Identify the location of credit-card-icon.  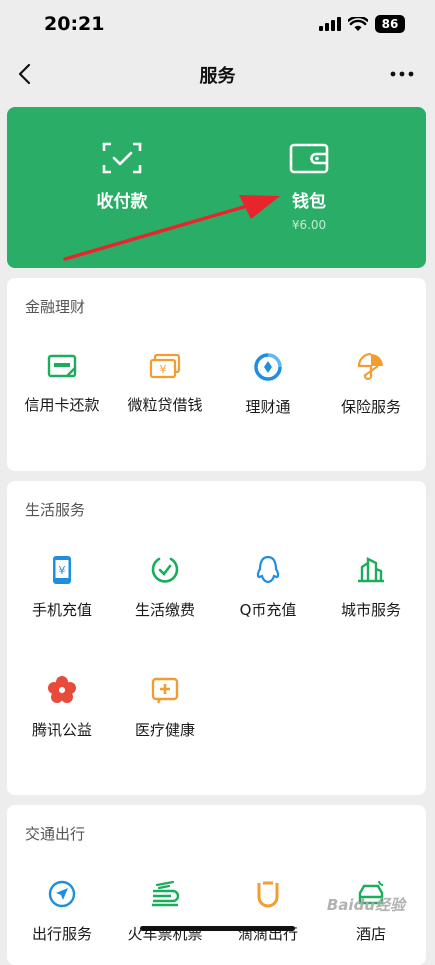
(62, 366).